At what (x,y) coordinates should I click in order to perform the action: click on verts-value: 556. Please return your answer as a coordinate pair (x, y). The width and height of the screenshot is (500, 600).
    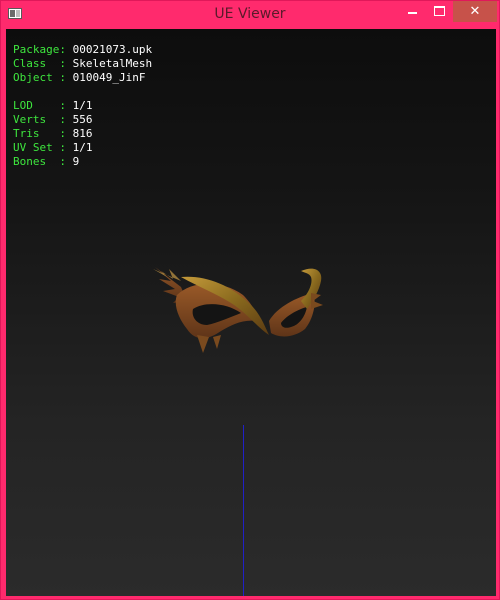
    Looking at the image, I should click on (82, 119).